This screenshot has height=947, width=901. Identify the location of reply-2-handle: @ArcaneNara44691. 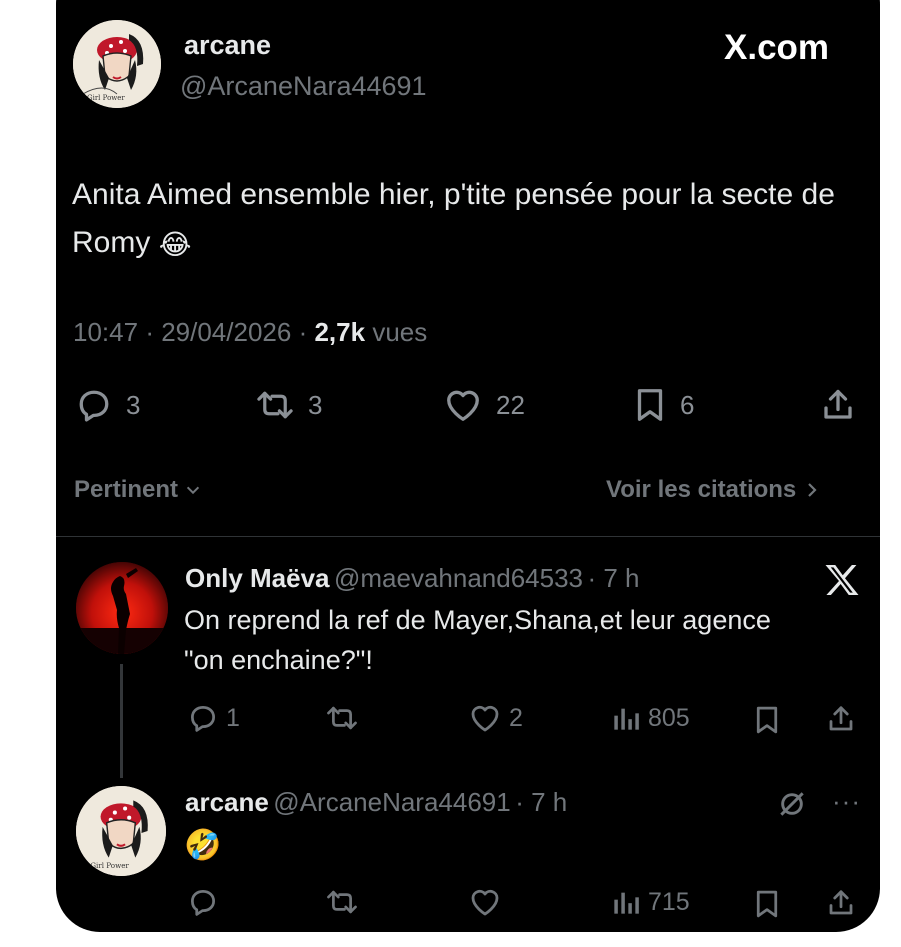
(391, 802).